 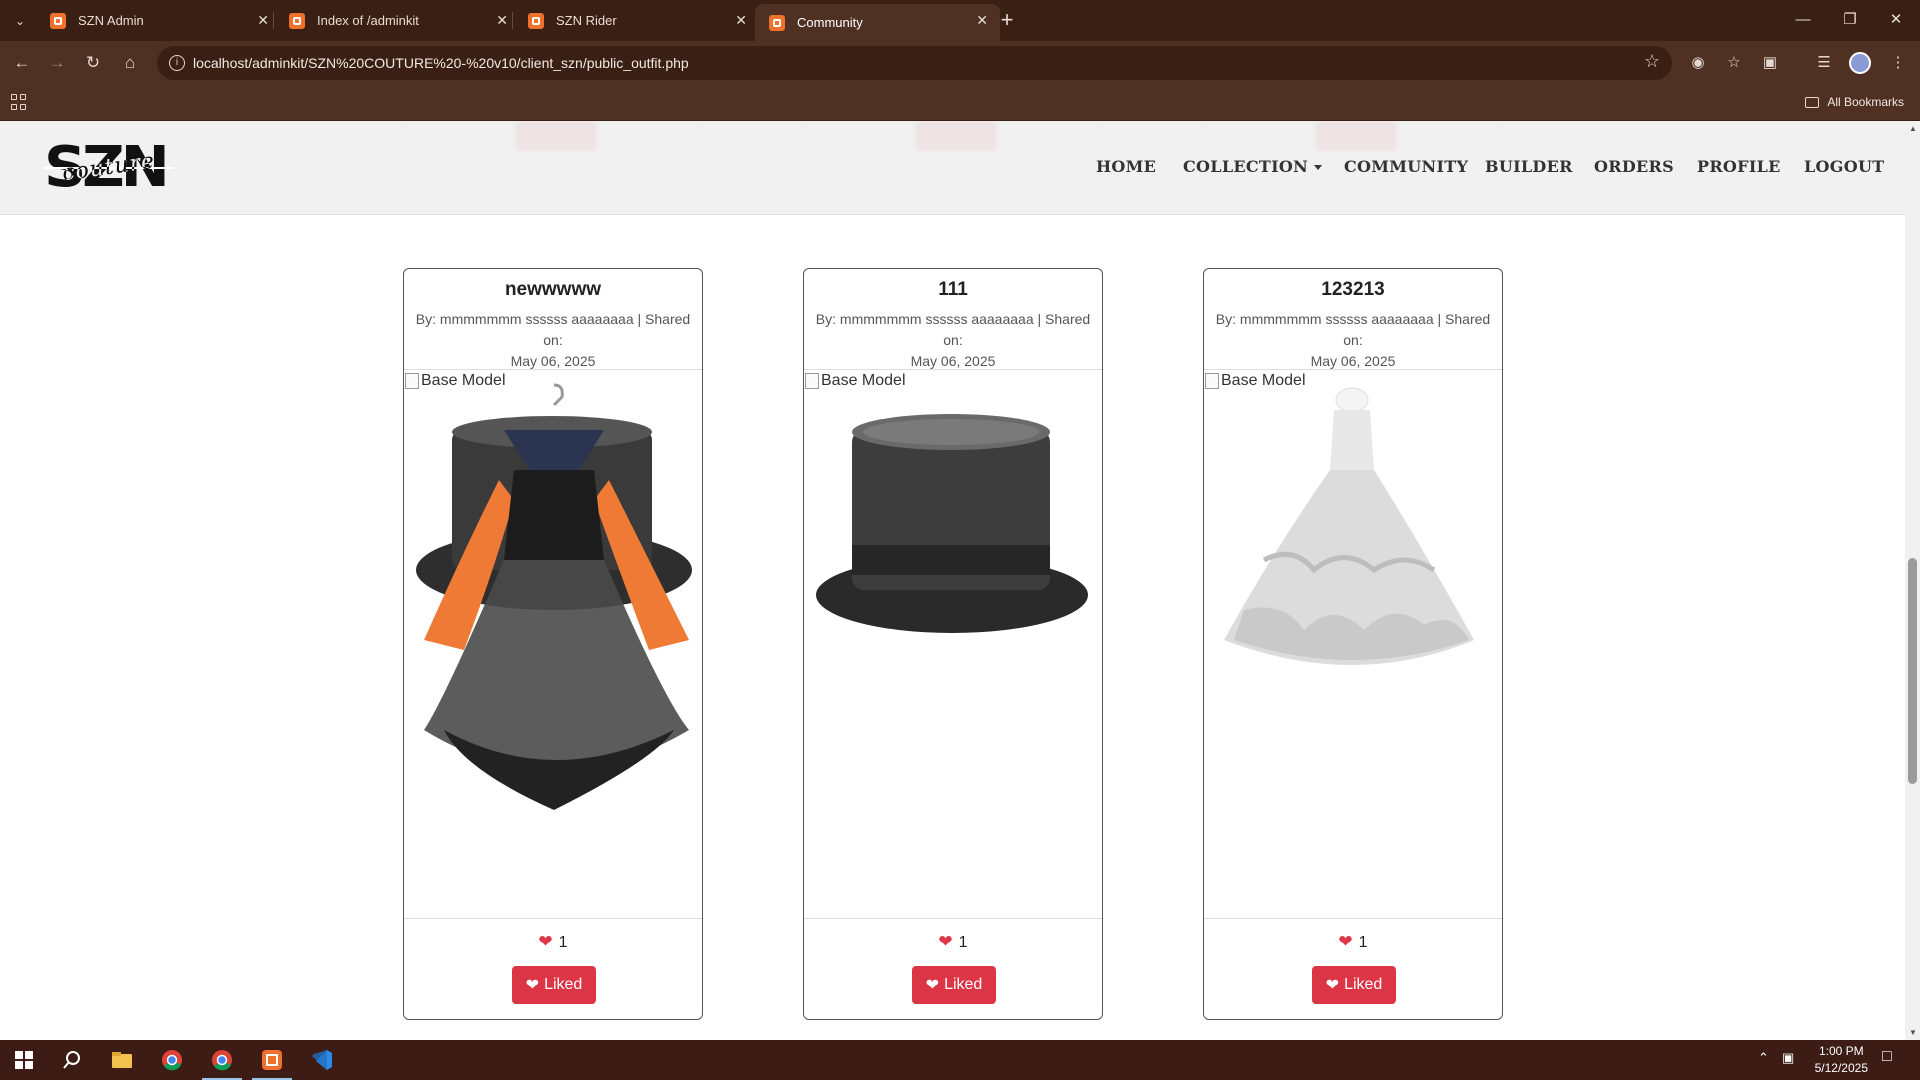 What do you see at coordinates (122, 1060) in the screenshot?
I see `file-explorer-app` at bounding box center [122, 1060].